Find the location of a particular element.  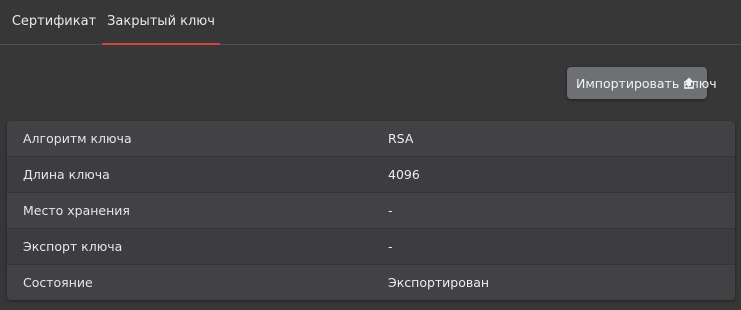

tab-private-key-label: Закрытый ключ is located at coordinates (161, 21).